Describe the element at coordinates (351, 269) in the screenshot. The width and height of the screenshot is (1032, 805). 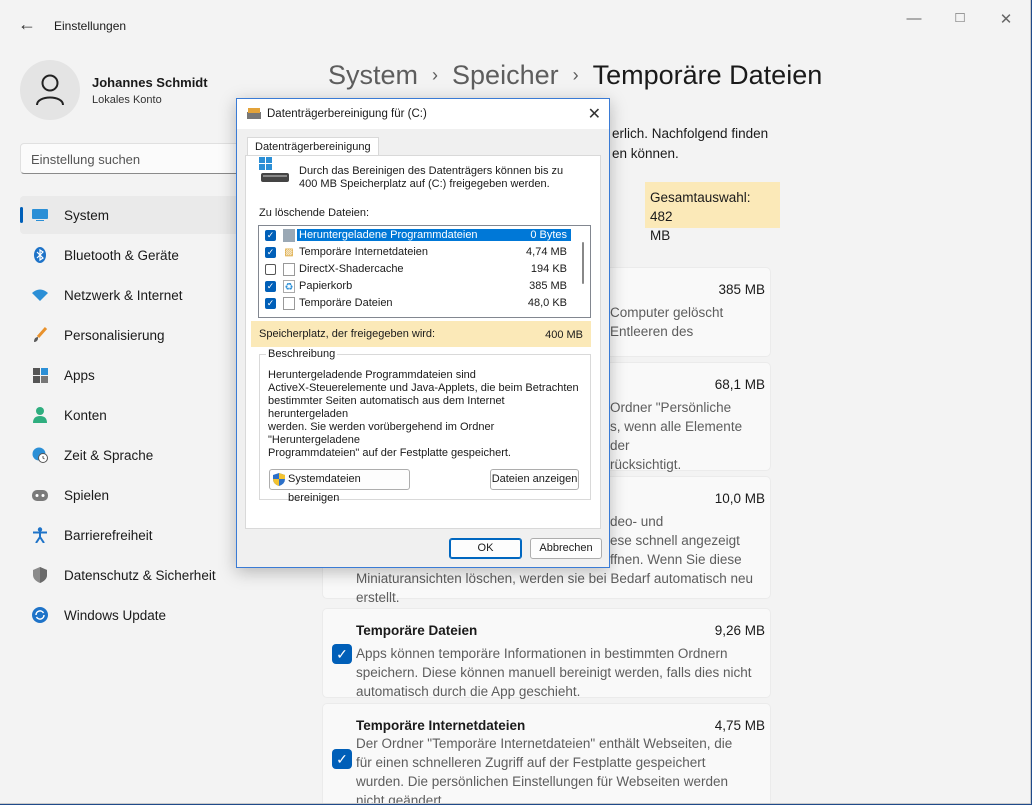
I see `file-name: DirectX-Shadercache` at that location.